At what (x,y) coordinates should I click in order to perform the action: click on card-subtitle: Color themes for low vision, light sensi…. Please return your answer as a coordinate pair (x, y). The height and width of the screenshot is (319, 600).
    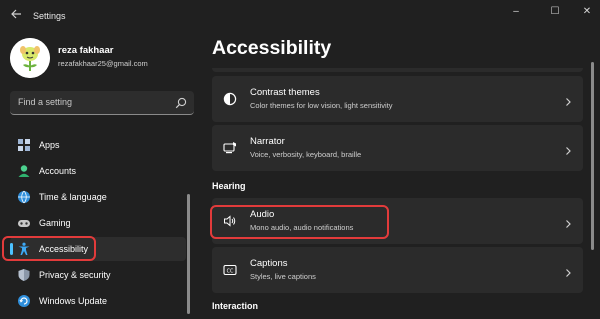
    Looking at the image, I should click on (321, 105).